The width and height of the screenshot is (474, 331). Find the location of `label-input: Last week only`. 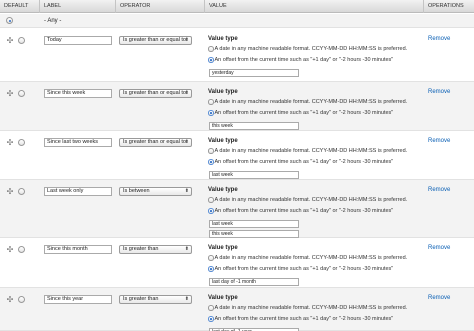

label-input: Last week only is located at coordinates (78, 191).